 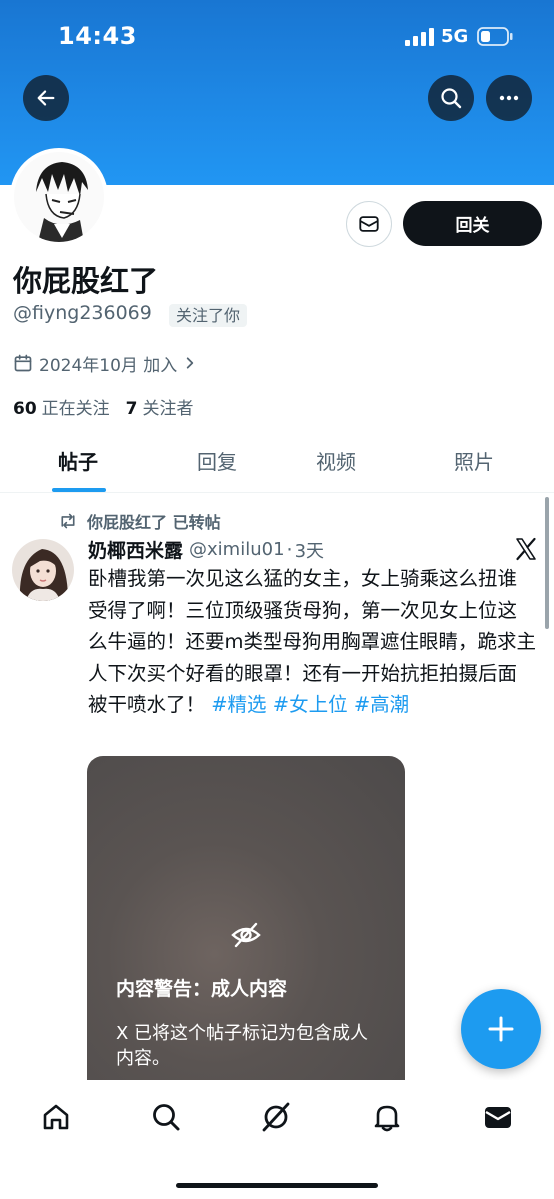 I want to click on following-label: 正在关注, so click(x=75, y=409).